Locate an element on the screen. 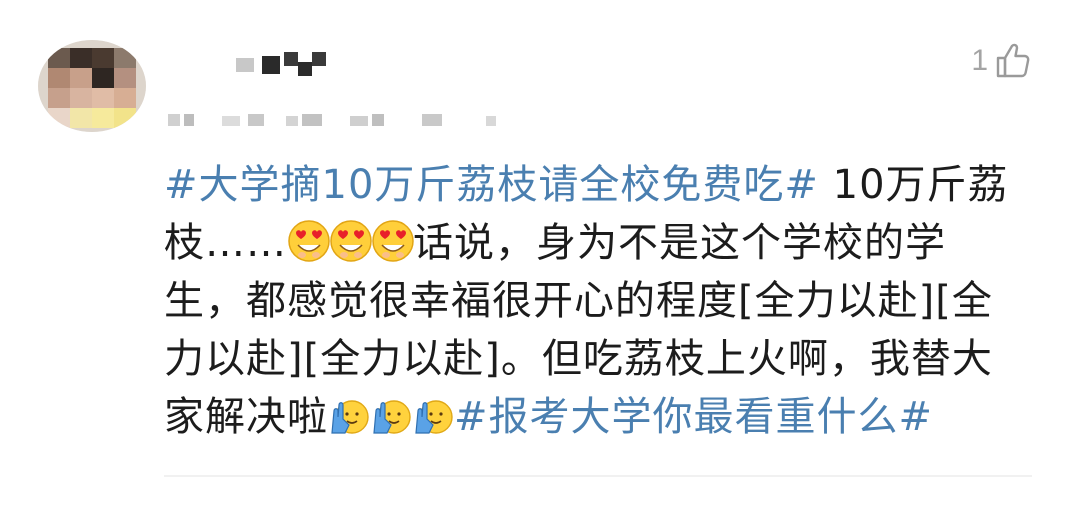  comment-line-5: 家解决啦 #报考大学你最看重什么# is located at coordinates (604, 417).